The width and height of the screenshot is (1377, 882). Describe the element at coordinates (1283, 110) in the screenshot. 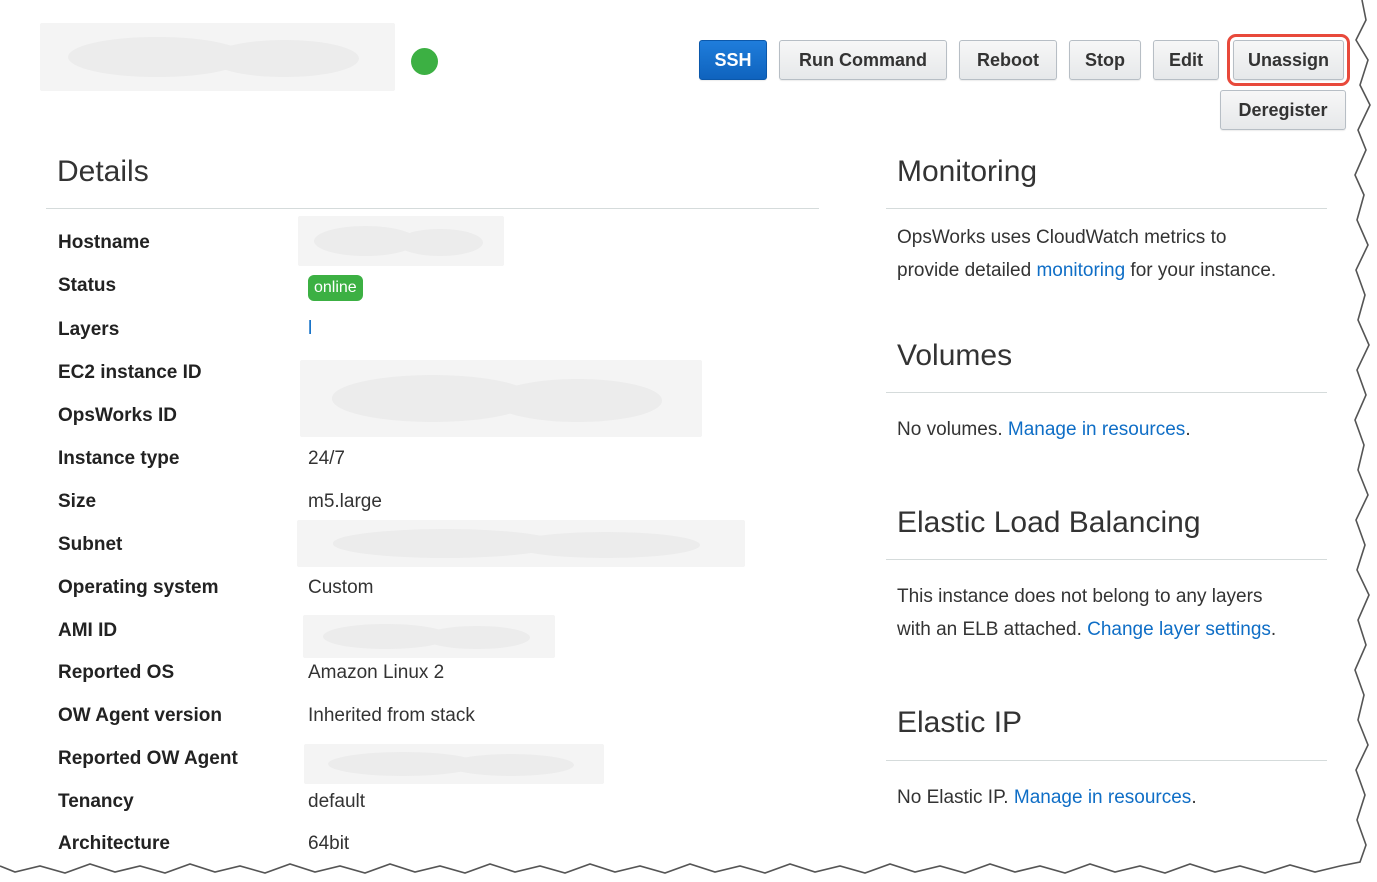

I see `deregister-button: Deregister` at that location.